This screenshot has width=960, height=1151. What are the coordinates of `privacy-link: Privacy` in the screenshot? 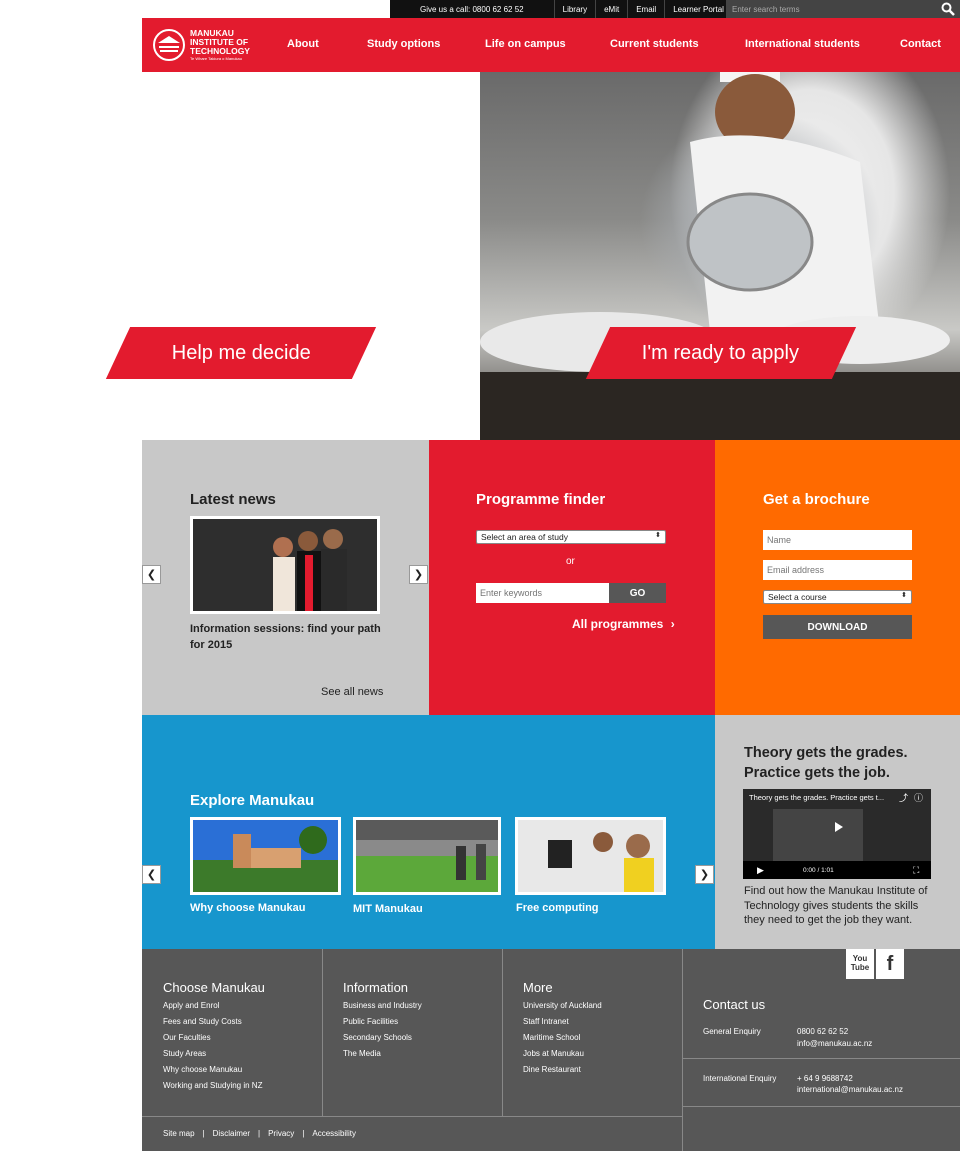 It's located at (281, 1133).